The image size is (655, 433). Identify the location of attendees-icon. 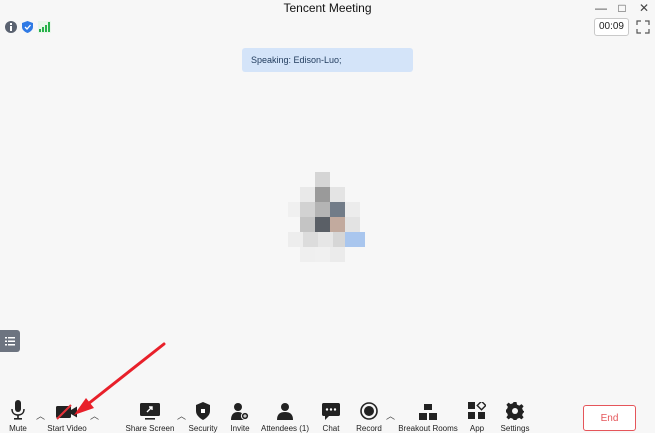
(285, 410).